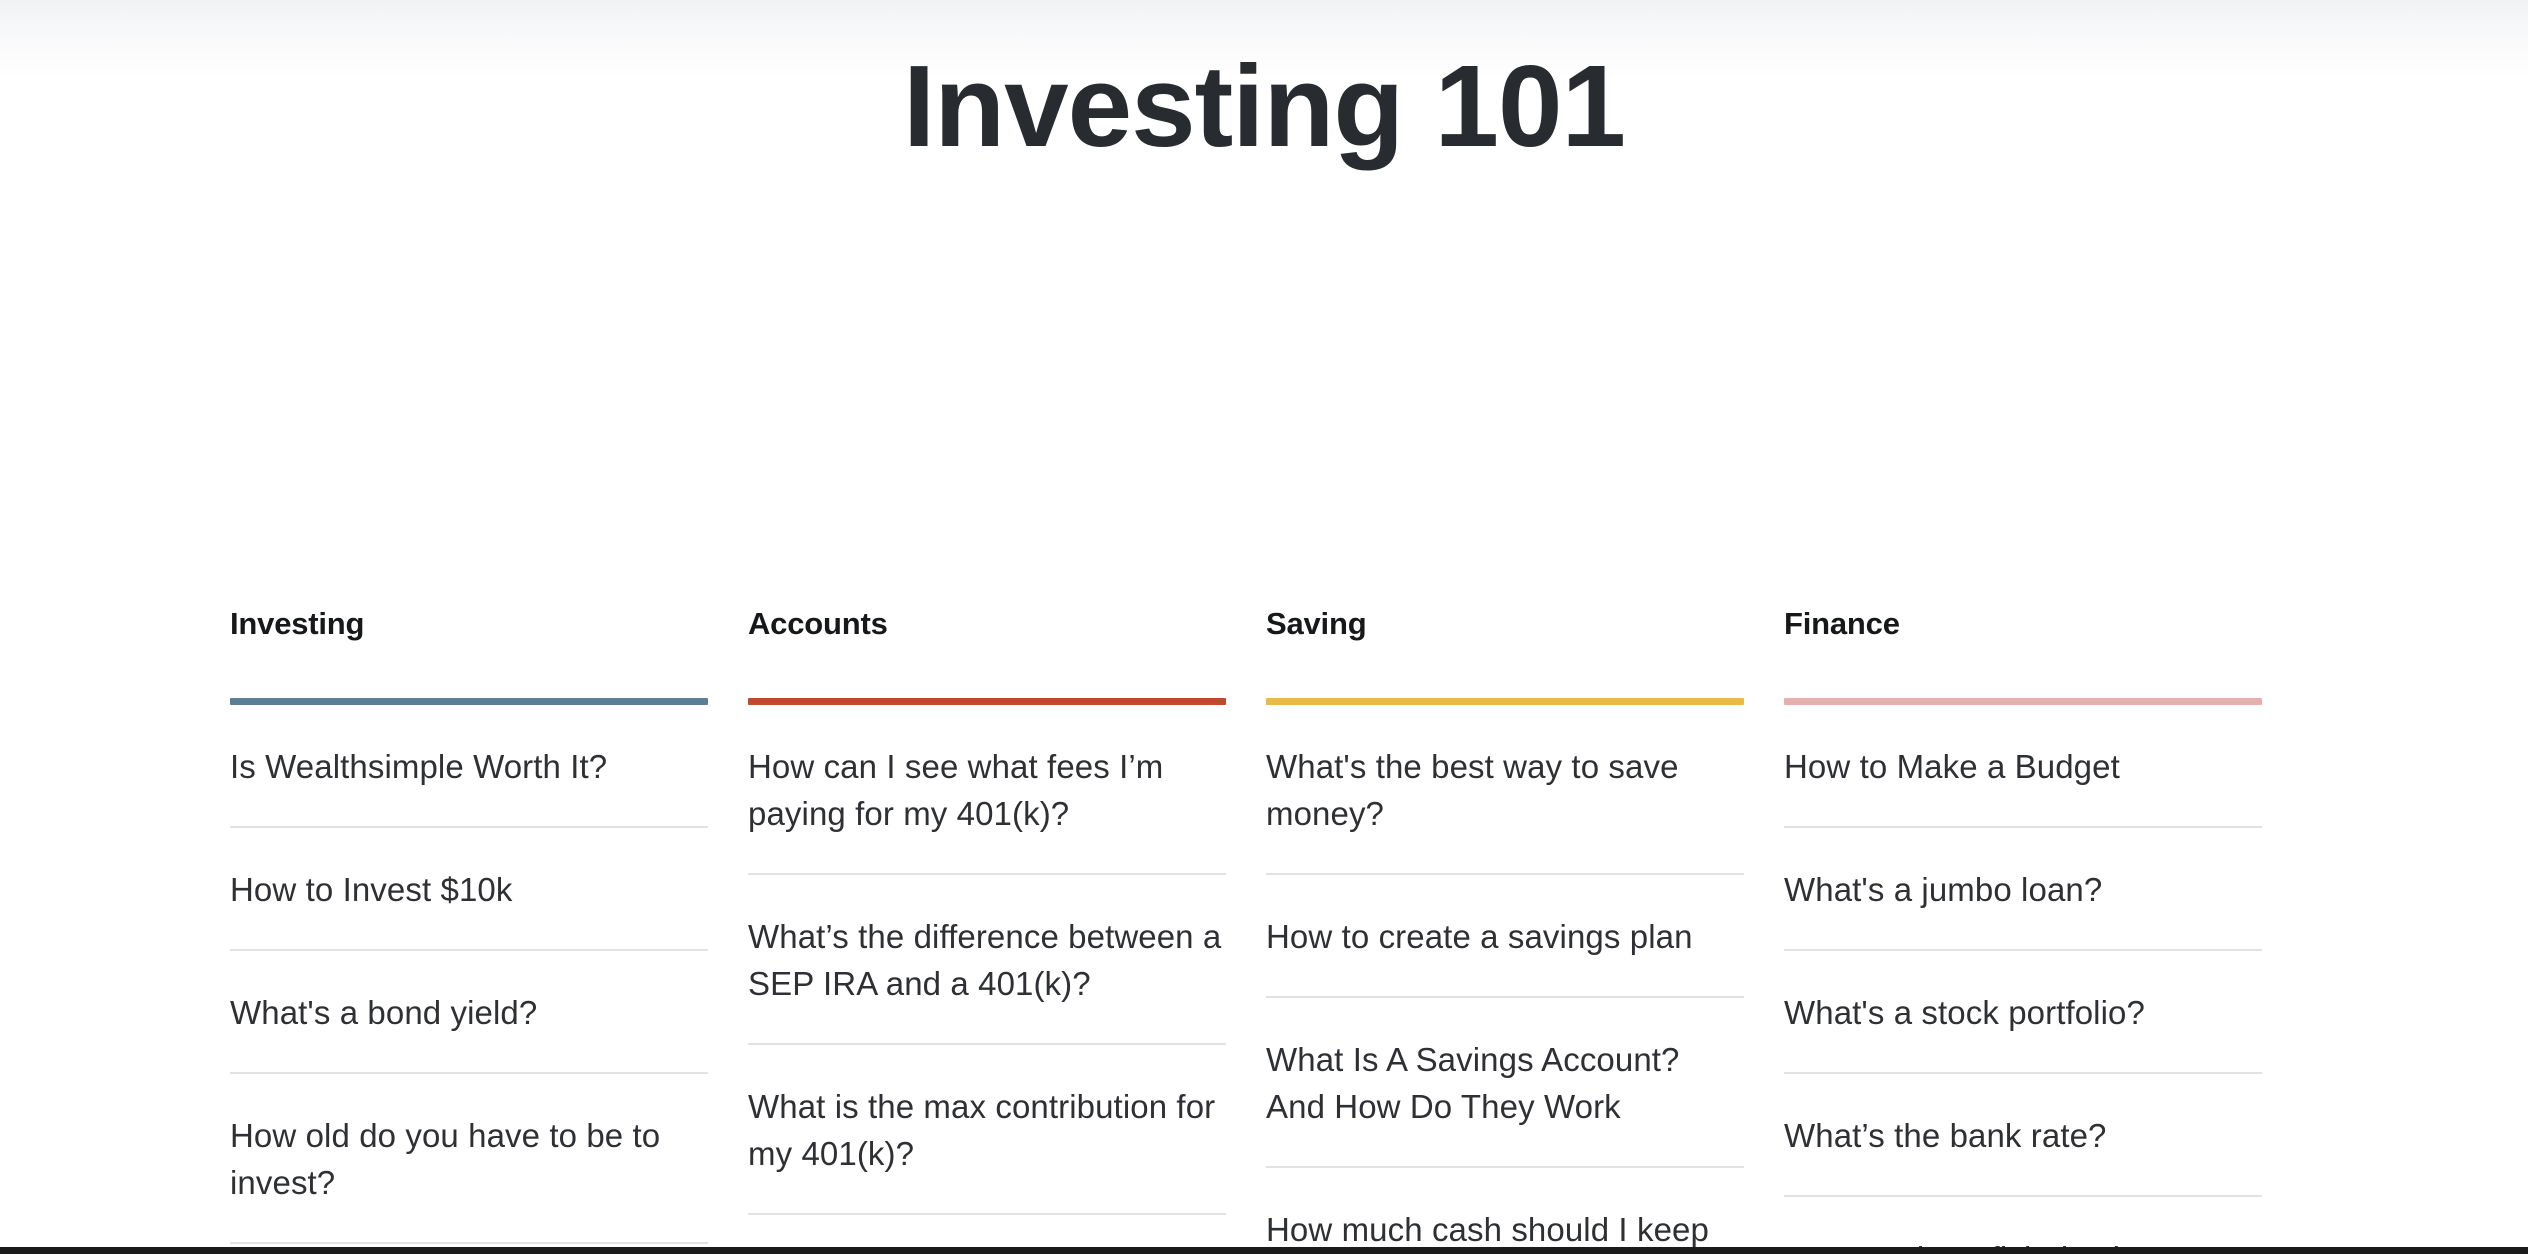  I want to click on list-item: Is Wealthsimple Worth It?, so click(469, 766).